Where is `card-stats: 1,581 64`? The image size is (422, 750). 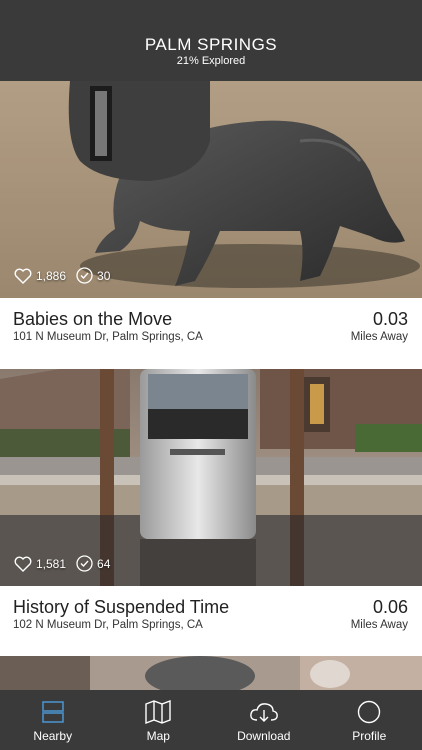
card-stats: 1,581 64 is located at coordinates (67, 563).